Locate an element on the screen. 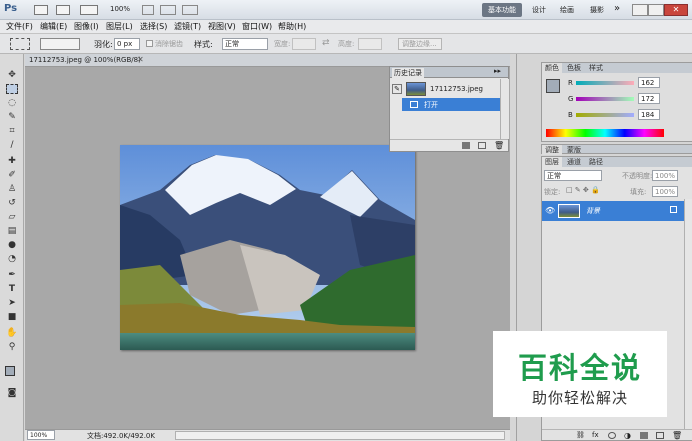  tab-styles: 样式 is located at coordinates (596, 68).